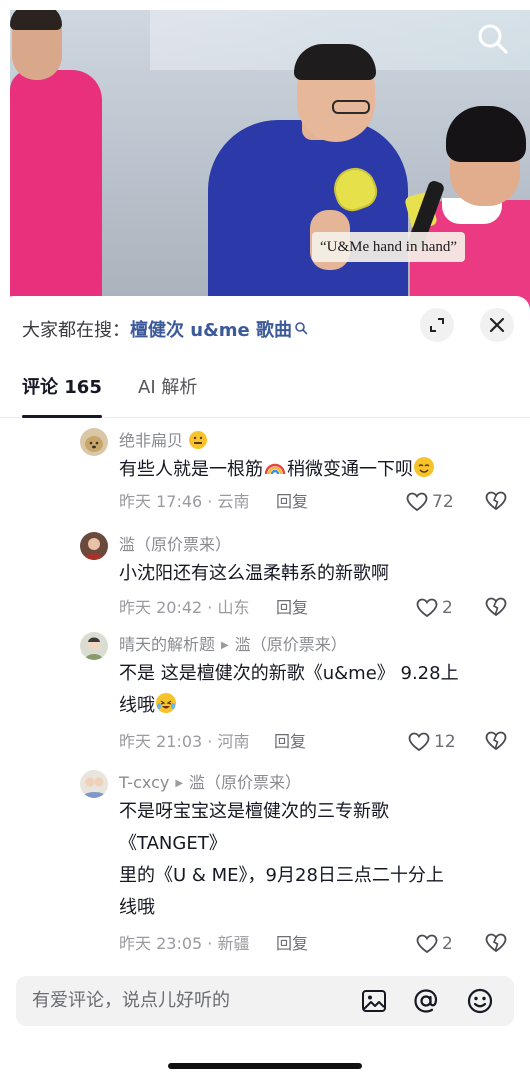  What do you see at coordinates (167, 644) in the screenshot?
I see `author-name: 晴天的解析题` at bounding box center [167, 644].